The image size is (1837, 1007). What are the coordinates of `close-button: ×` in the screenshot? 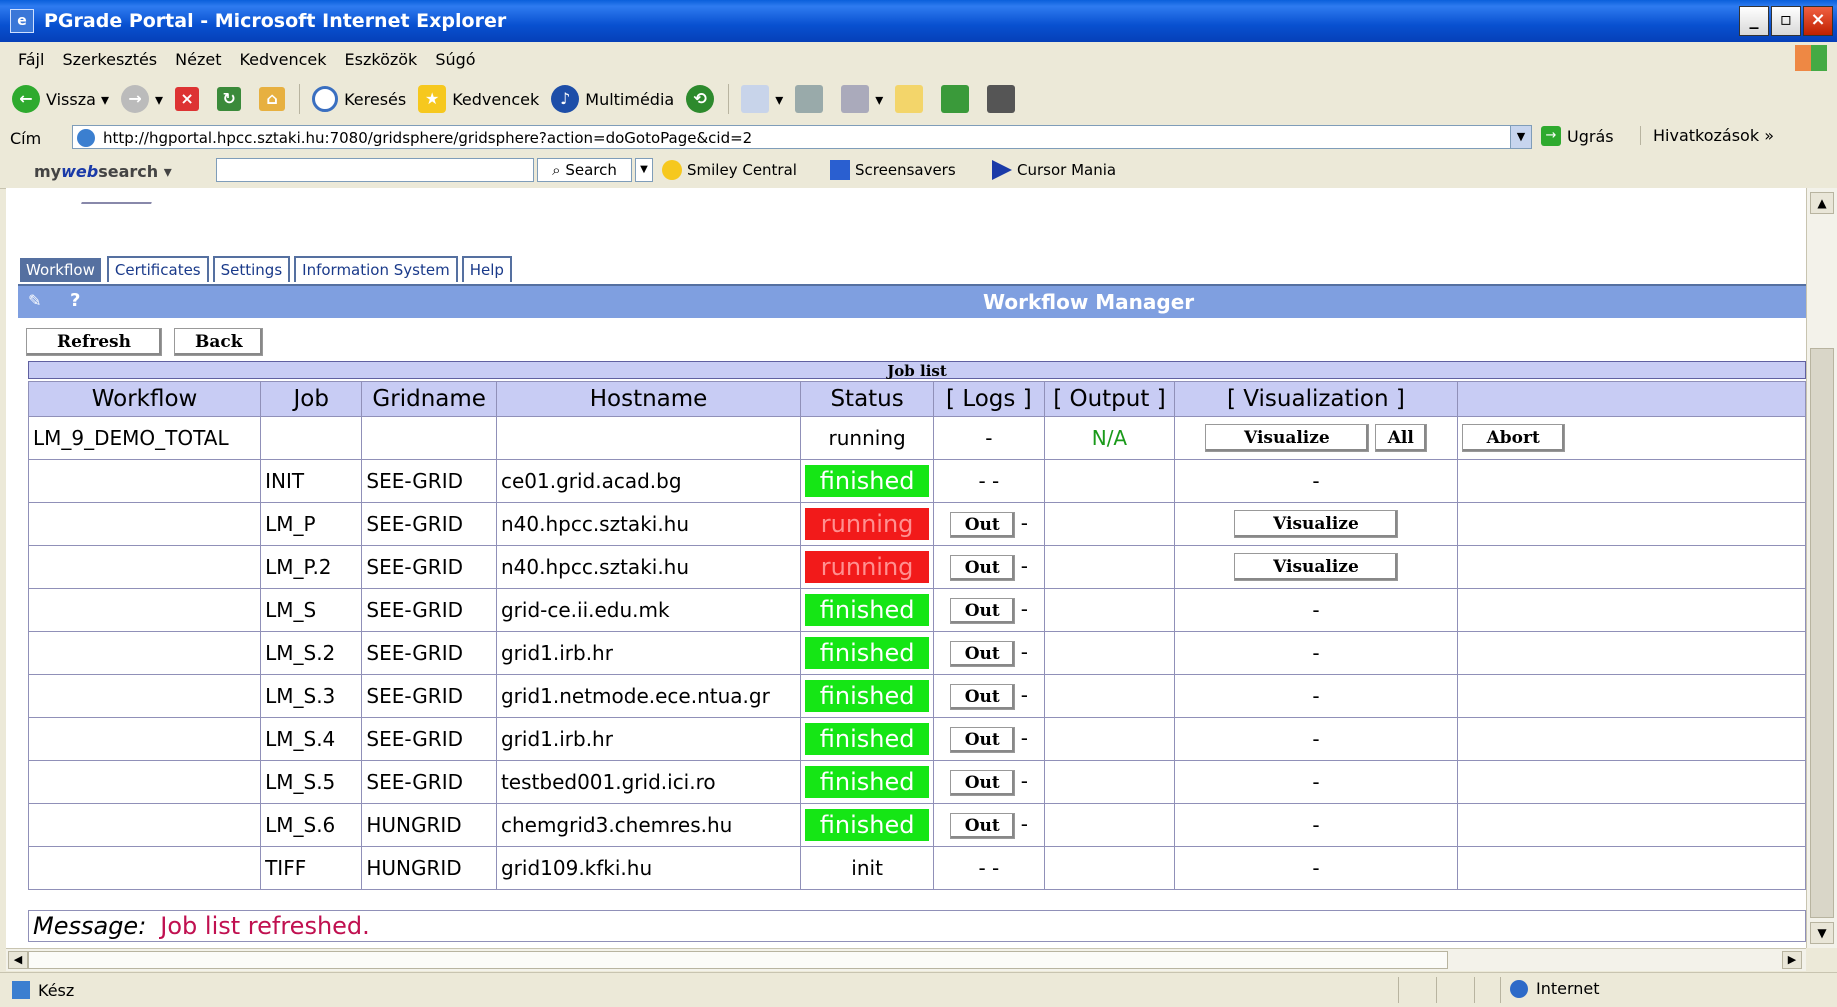 It's located at (1818, 21).